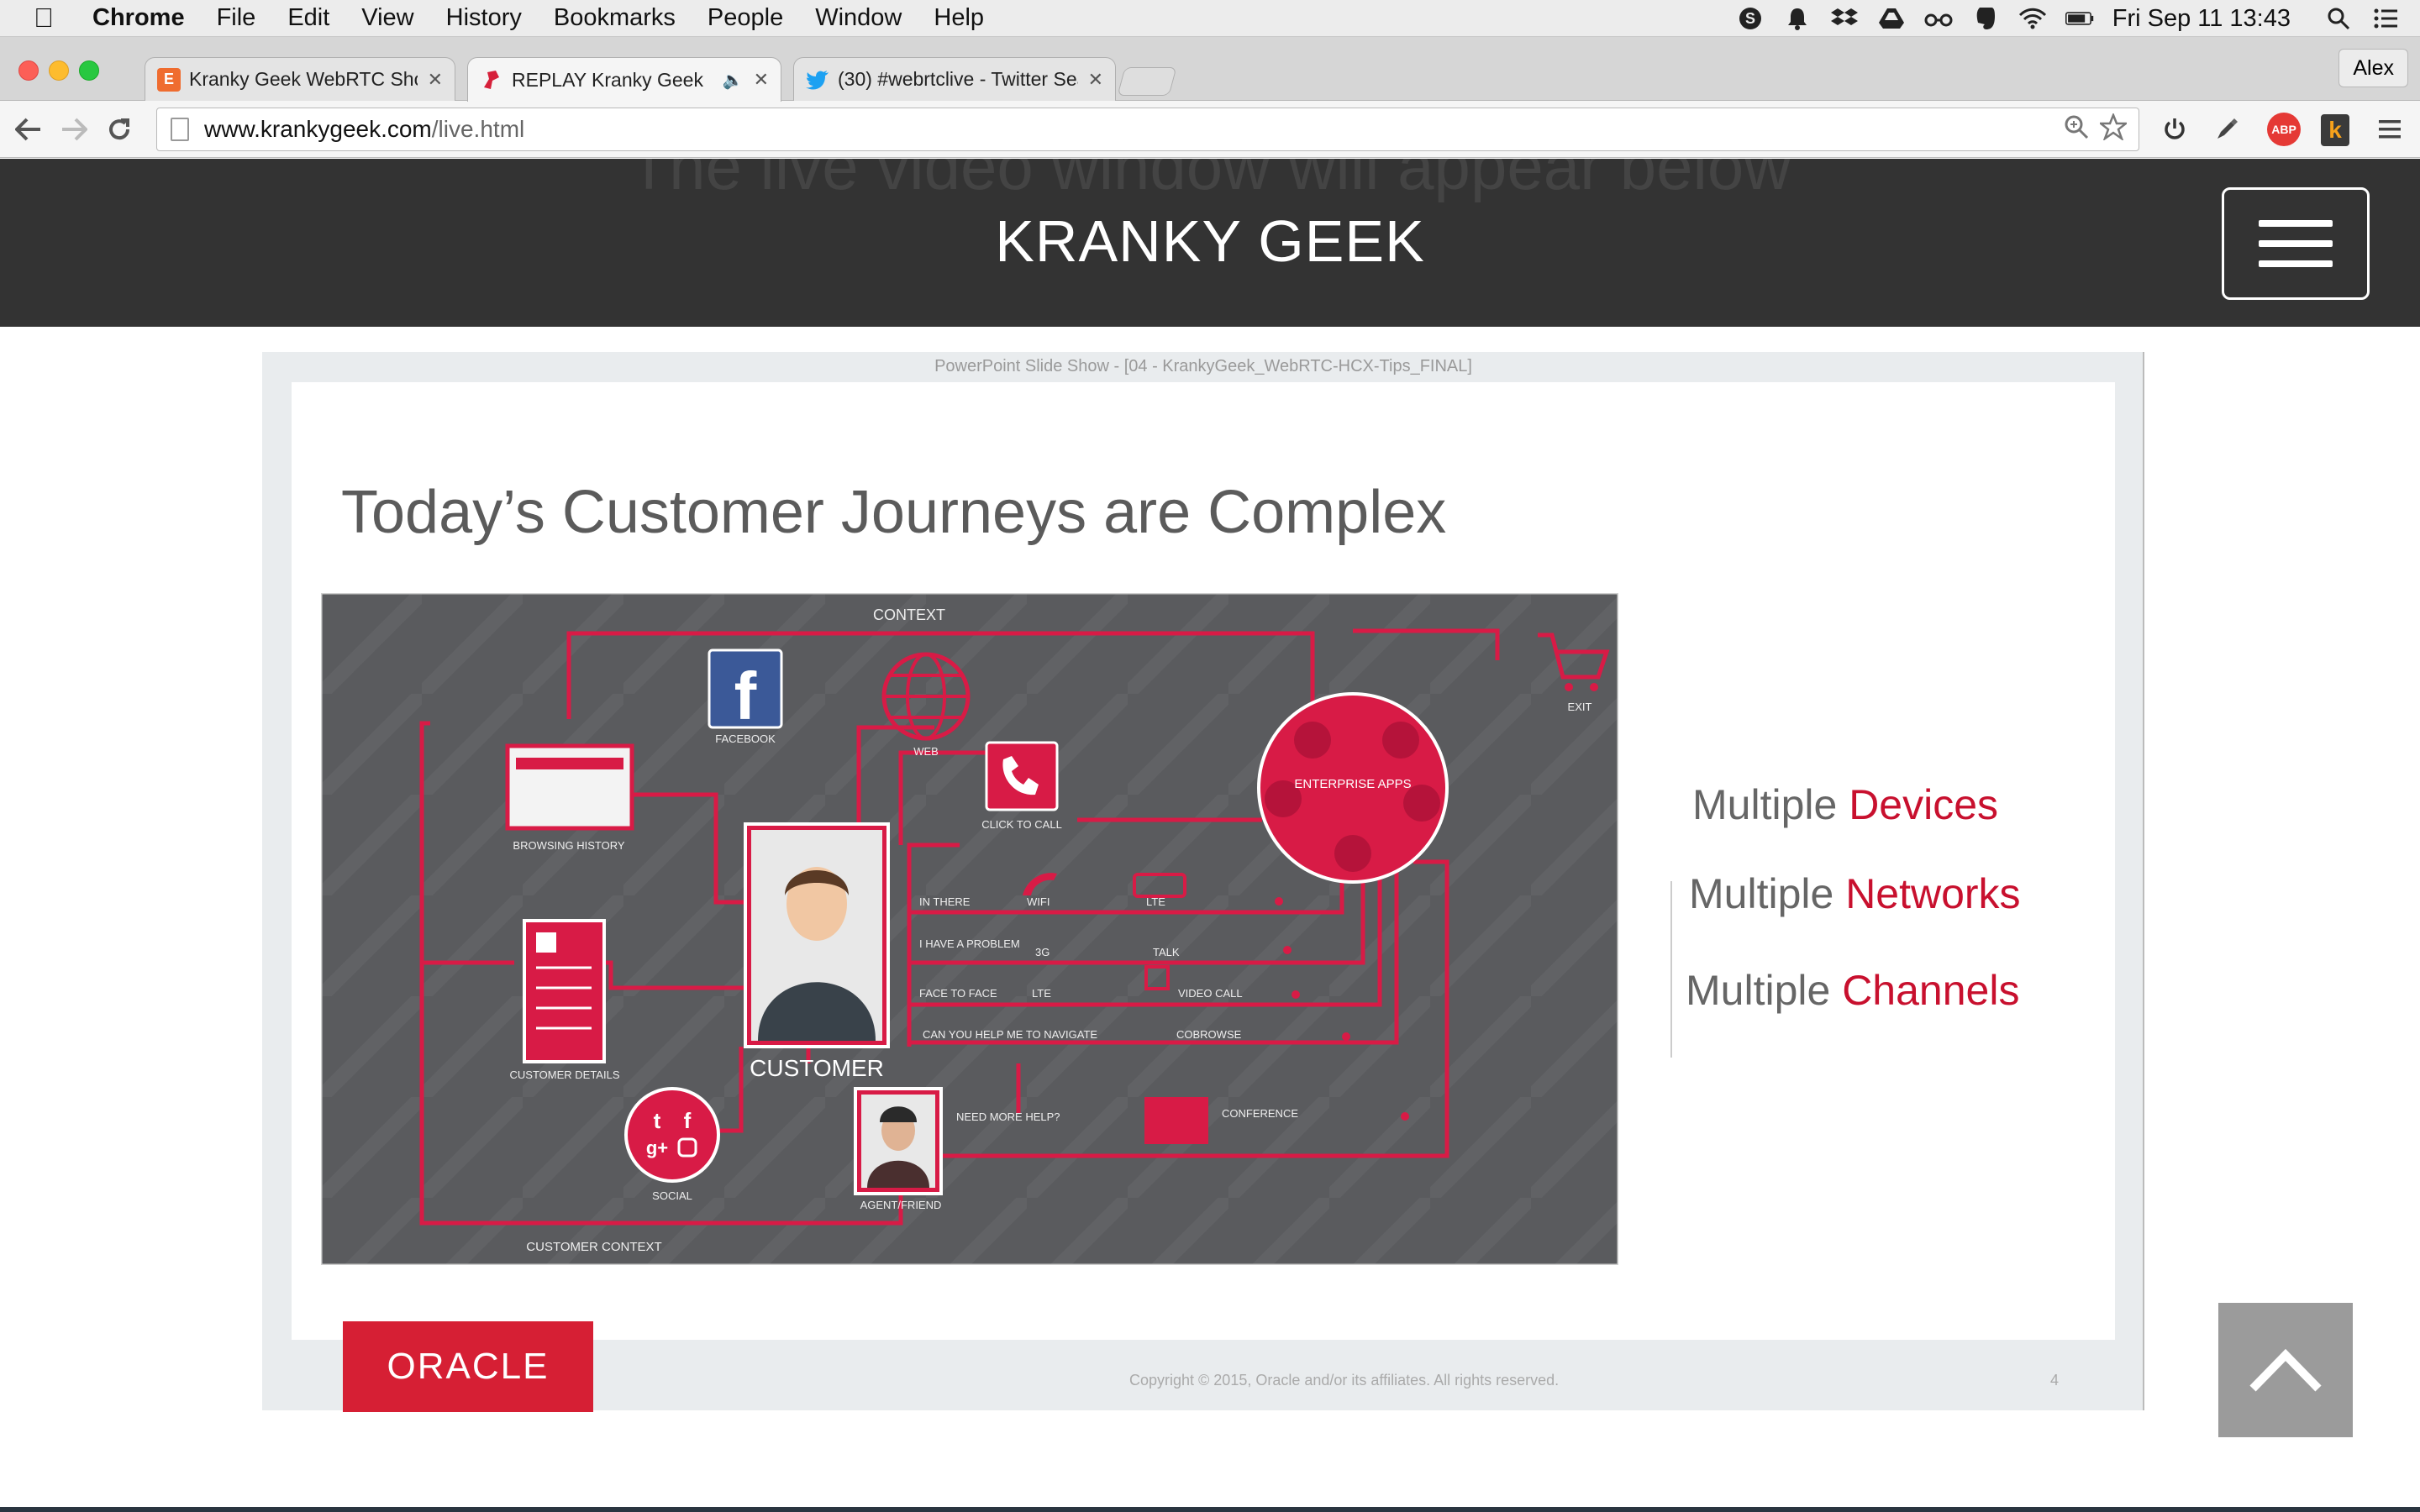  Describe the element at coordinates (484, 18) in the screenshot. I see `menu-history: History` at that location.